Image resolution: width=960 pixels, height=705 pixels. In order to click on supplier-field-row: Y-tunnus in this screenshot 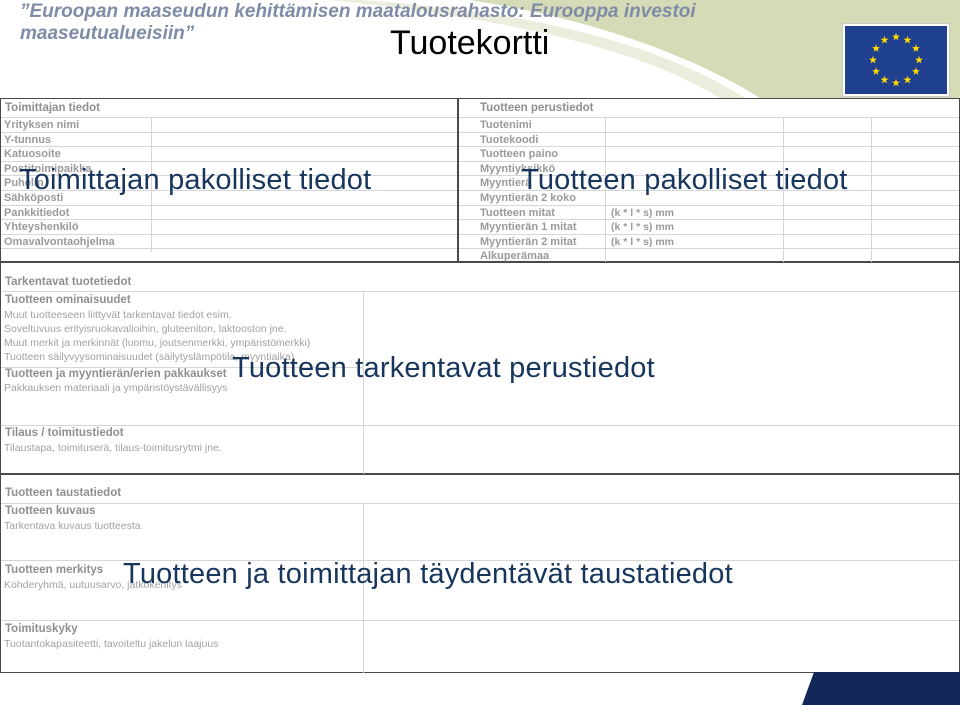, I will do `click(229, 140)`.